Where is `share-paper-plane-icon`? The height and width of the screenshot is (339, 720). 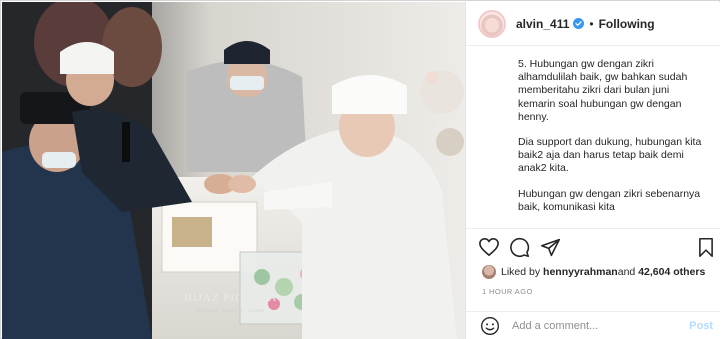
share-paper-plane-icon is located at coordinates (550, 247).